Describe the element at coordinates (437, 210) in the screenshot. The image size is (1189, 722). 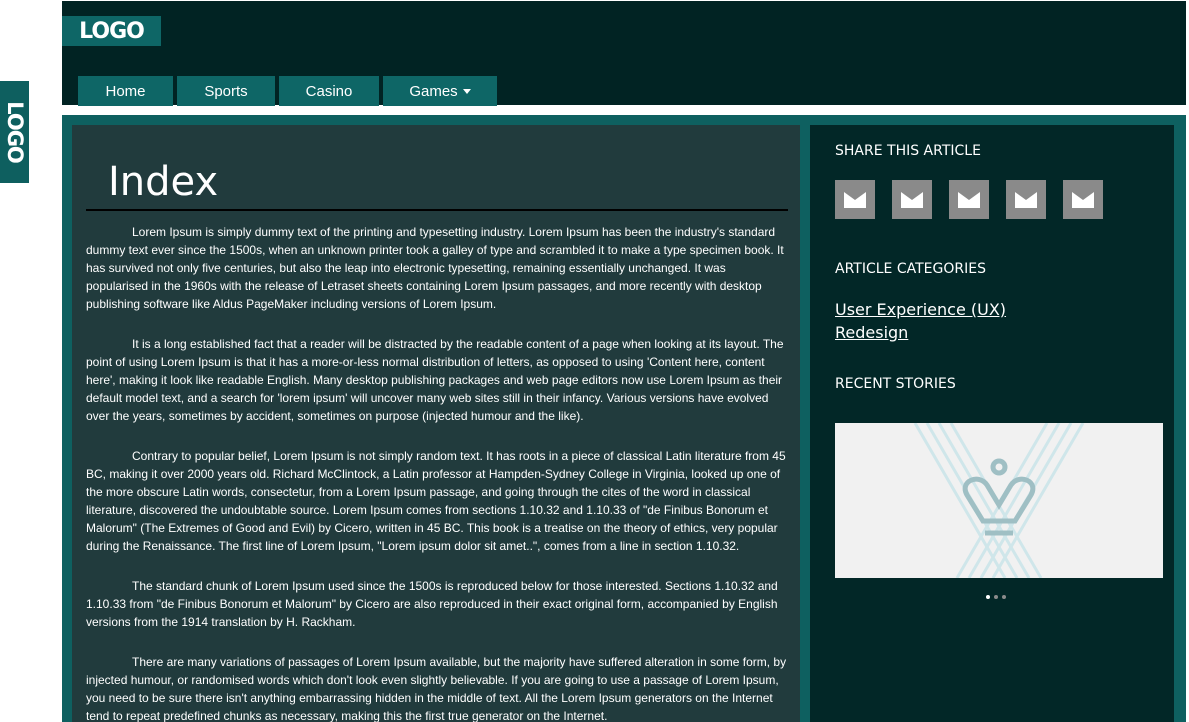
I see `title-divider` at that location.